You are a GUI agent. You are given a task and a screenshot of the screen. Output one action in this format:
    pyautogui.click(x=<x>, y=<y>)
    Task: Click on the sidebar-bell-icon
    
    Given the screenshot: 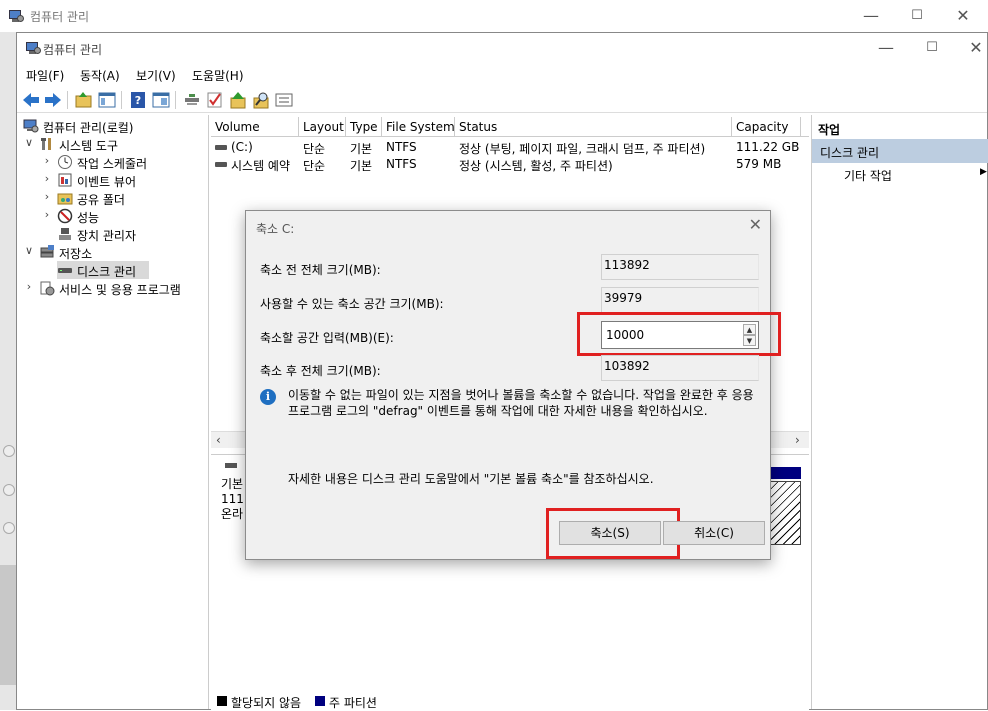 What is the action you would take?
    pyautogui.click(x=9, y=490)
    